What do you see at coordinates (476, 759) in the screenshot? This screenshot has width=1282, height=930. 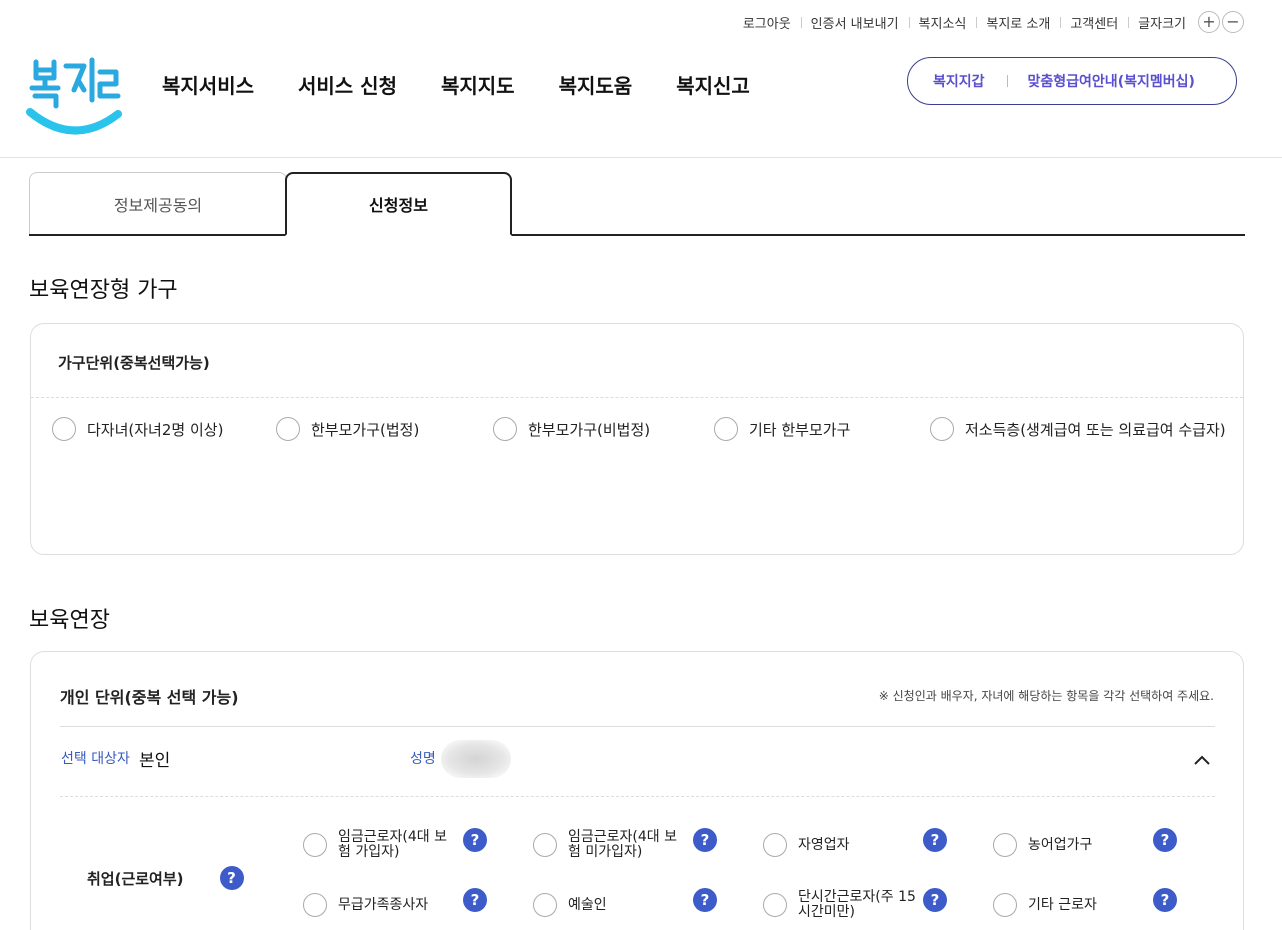 I see `blurred-name` at bounding box center [476, 759].